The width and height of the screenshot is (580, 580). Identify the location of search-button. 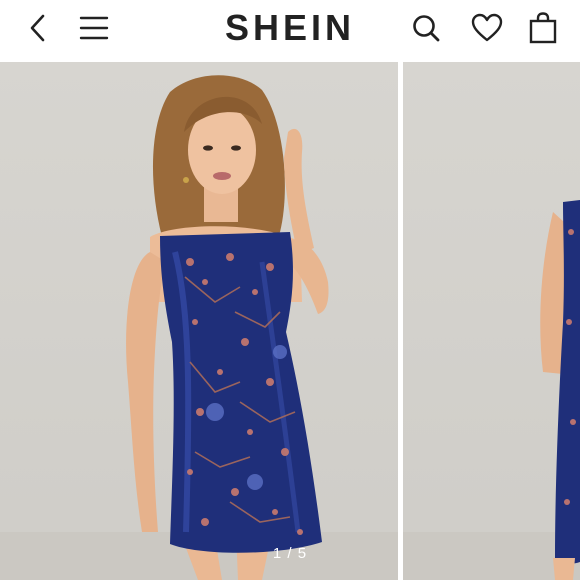
(426, 28).